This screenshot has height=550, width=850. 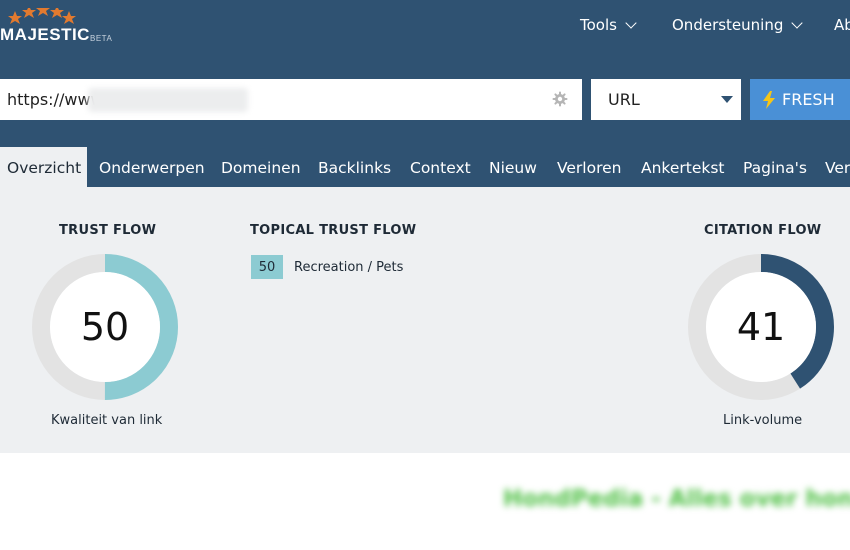 I want to click on citation-flow-title: CITATION FLOW, so click(x=763, y=230).